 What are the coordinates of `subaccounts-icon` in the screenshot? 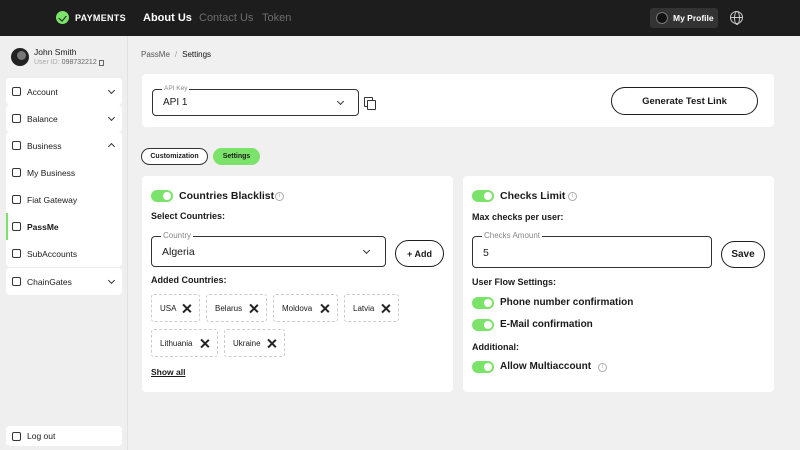 It's located at (16, 253).